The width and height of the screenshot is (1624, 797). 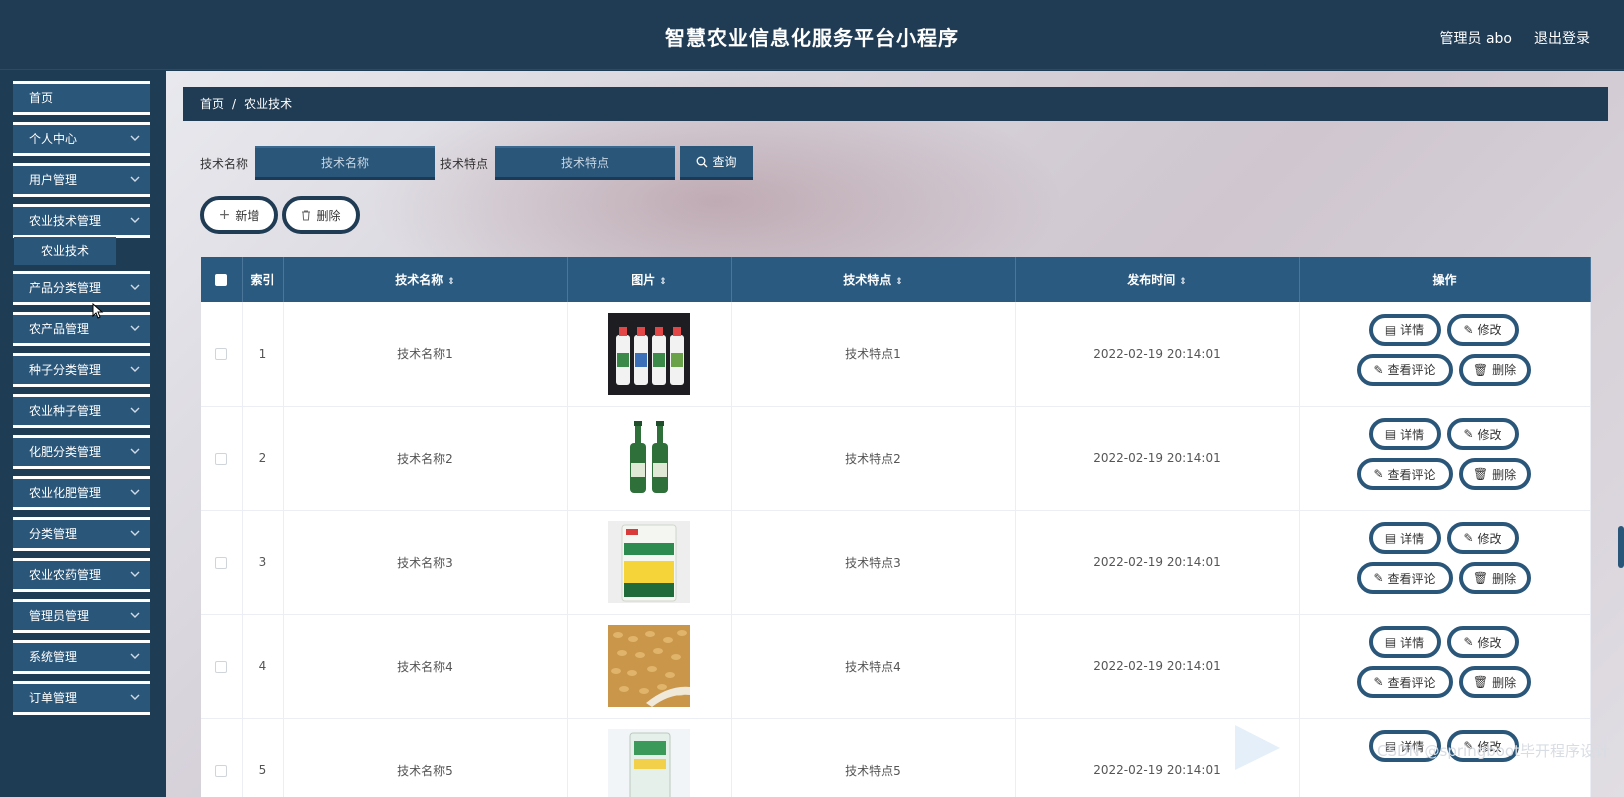 I want to click on tech-feature-input, so click(x=585, y=163).